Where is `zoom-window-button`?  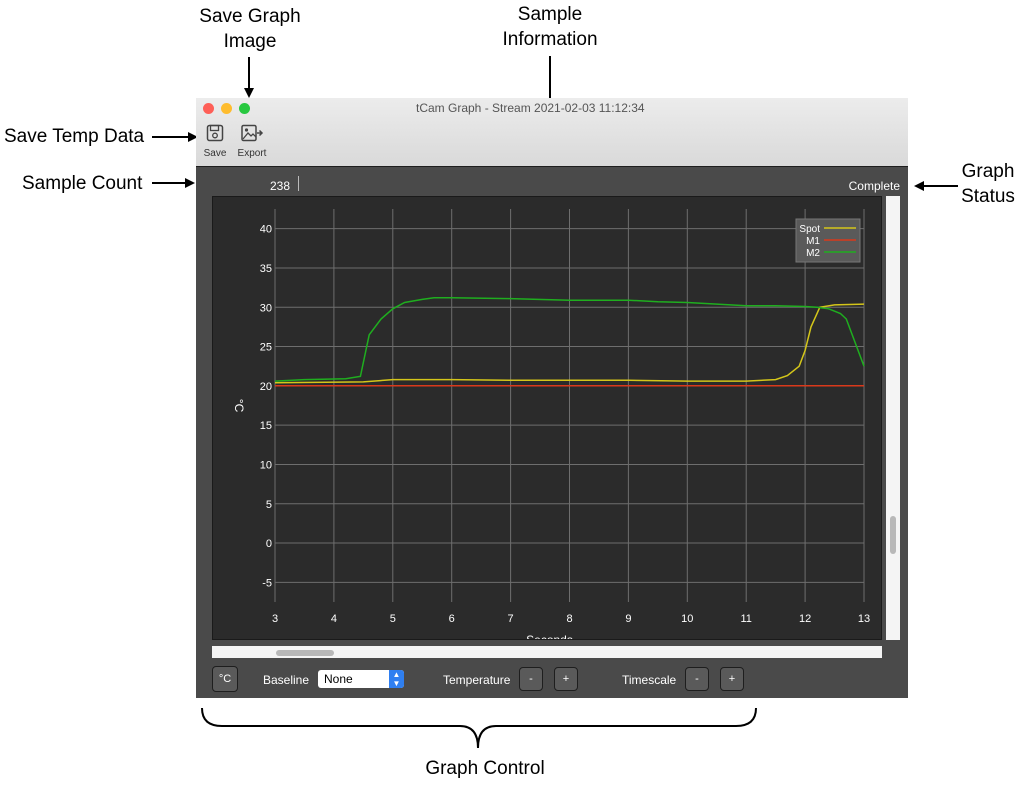 zoom-window-button is located at coordinates (244, 108).